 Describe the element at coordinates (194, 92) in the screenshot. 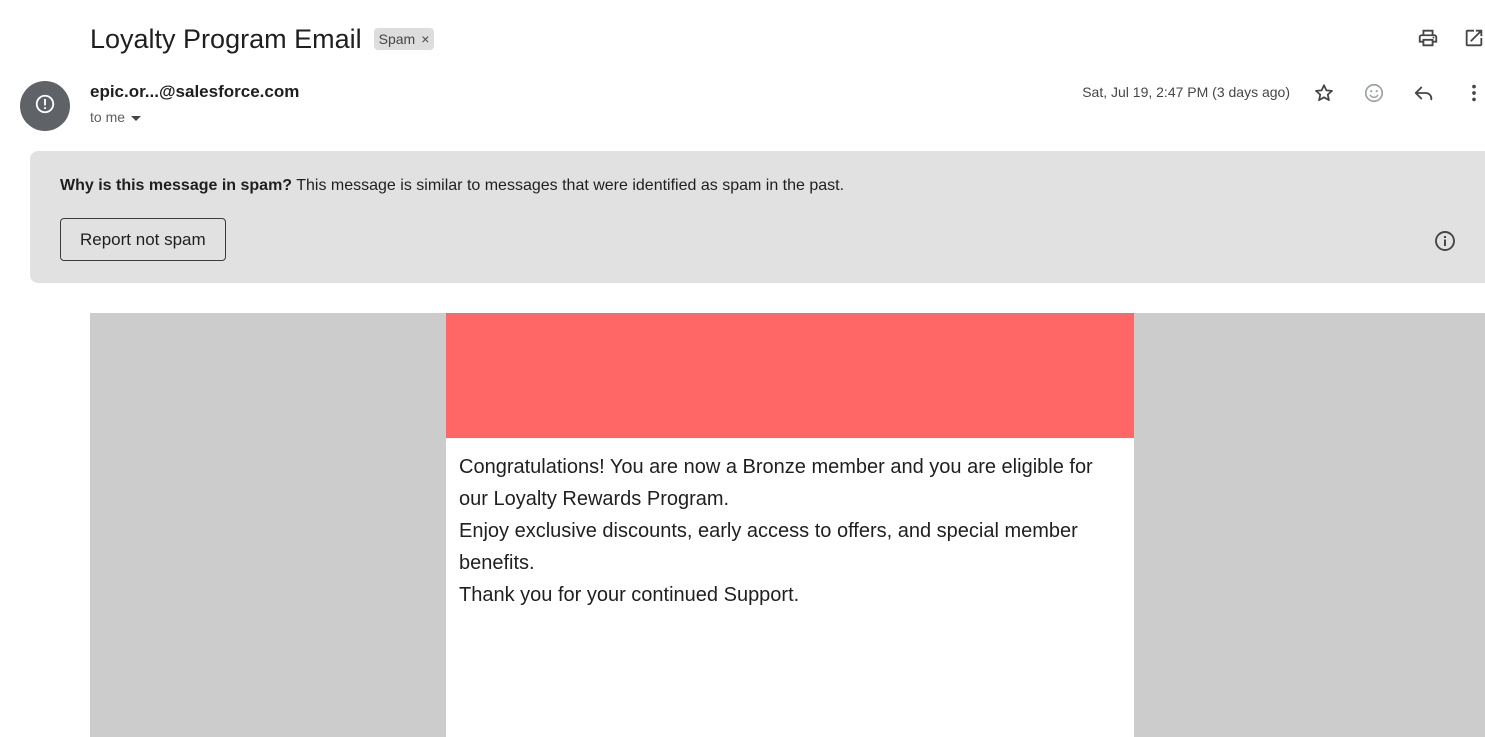

I see `sender-address: epic.or...@salesforce.com` at that location.